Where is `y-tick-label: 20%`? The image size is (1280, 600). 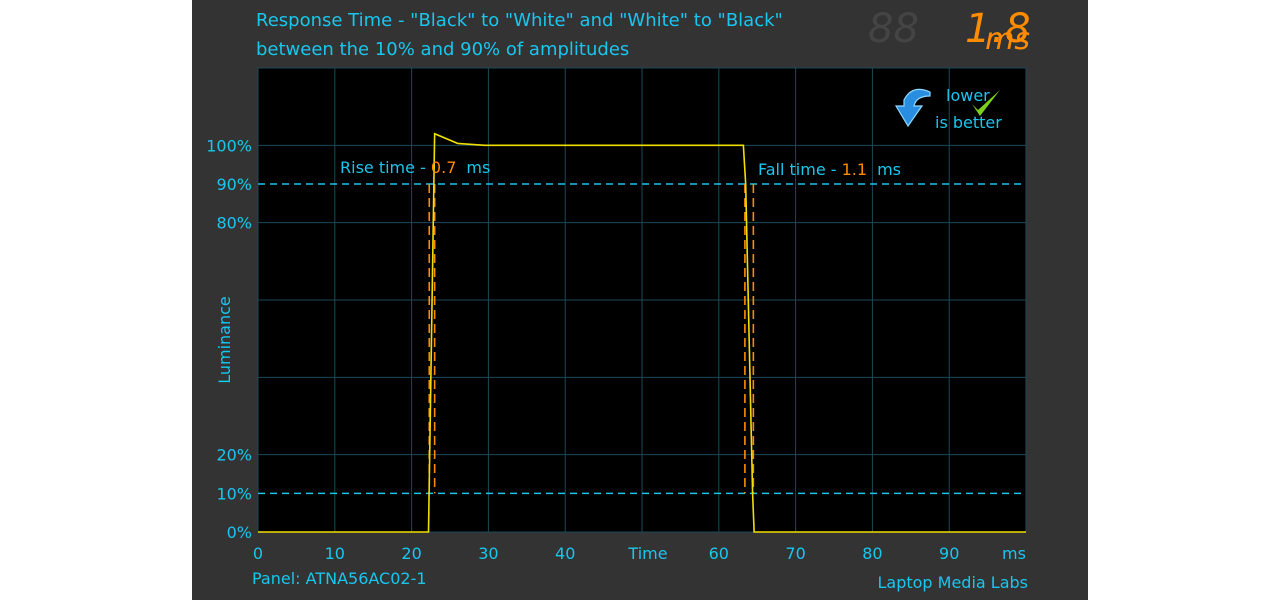
y-tick-label: 20% is located at coordinates (234, 455).